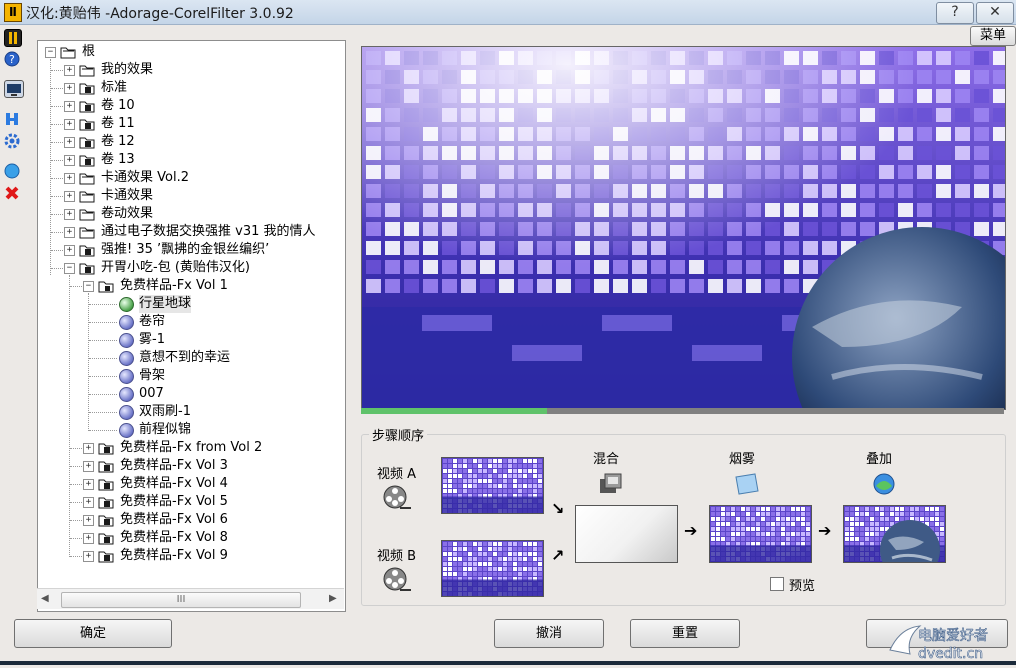 This screenshot has width=1016, height=668. What do you see at coordinates (993, 36) in the screenshot?
I see `menu-button: 菜单` at bounding box center [993, 36].